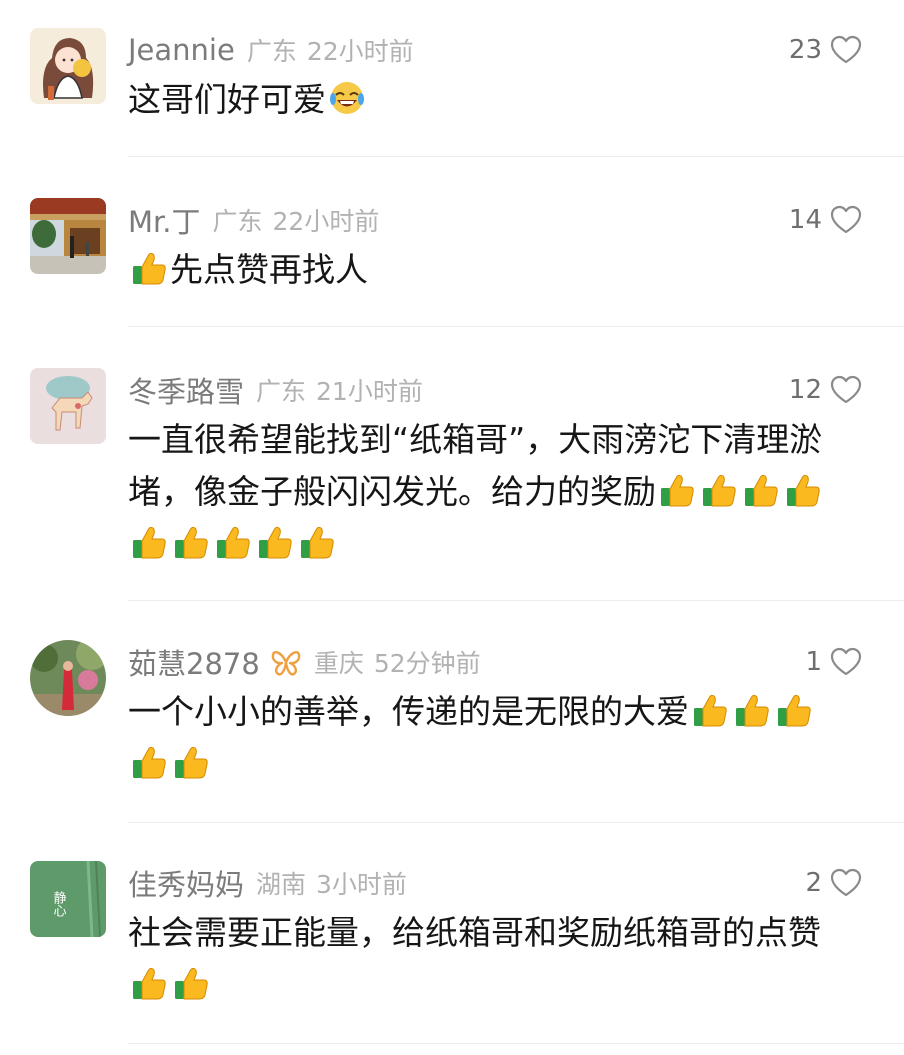 Image resolution: width=904 pixels, height=1055 pixels. I want to click on avatar-garden-photo-image, so click(68, 678).